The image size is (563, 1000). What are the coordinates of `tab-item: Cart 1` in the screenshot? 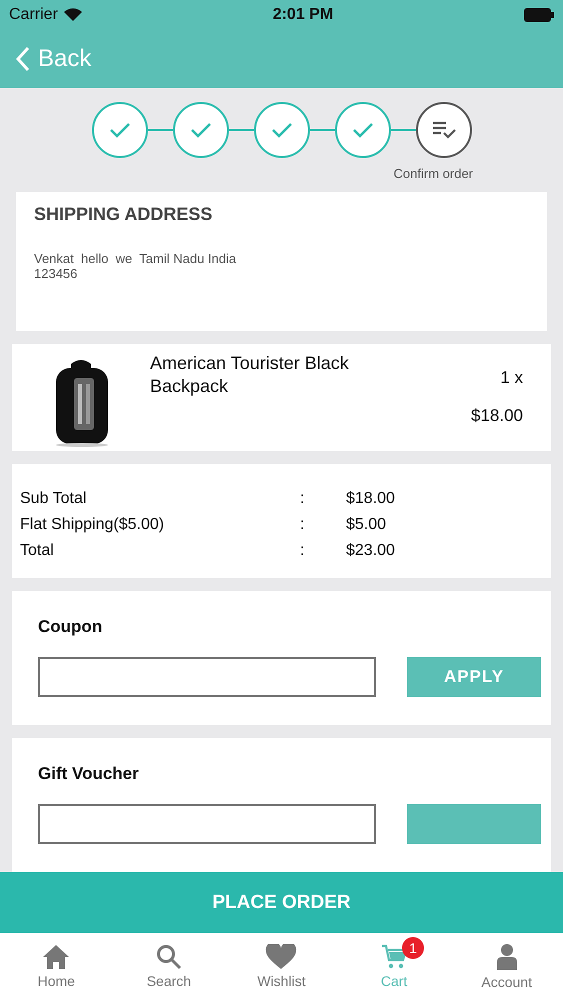 It's located at (394, 966).